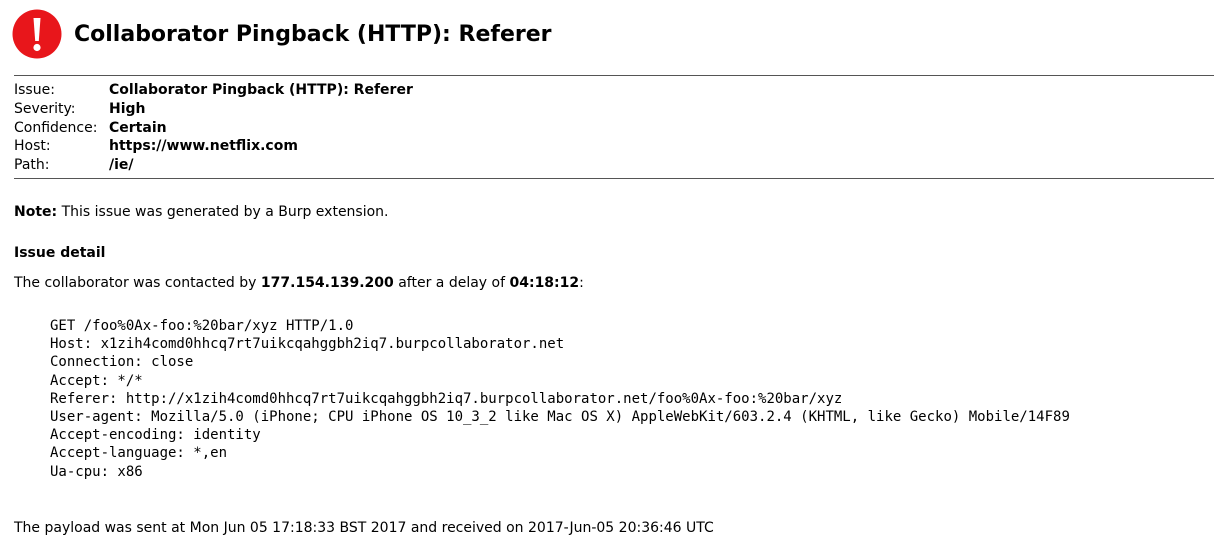  I want to click on issue-title: Collaborator Pingback (HTTP): Referer, so click(313, 34).